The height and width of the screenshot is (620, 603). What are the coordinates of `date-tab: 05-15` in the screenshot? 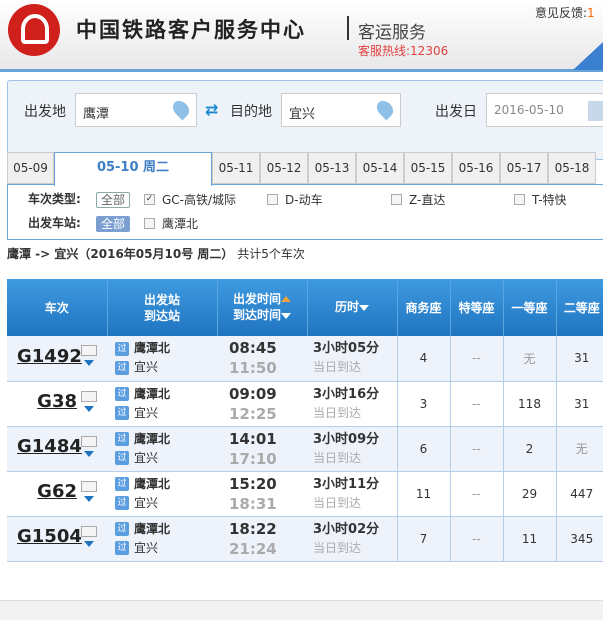 It's located at (428, 168).